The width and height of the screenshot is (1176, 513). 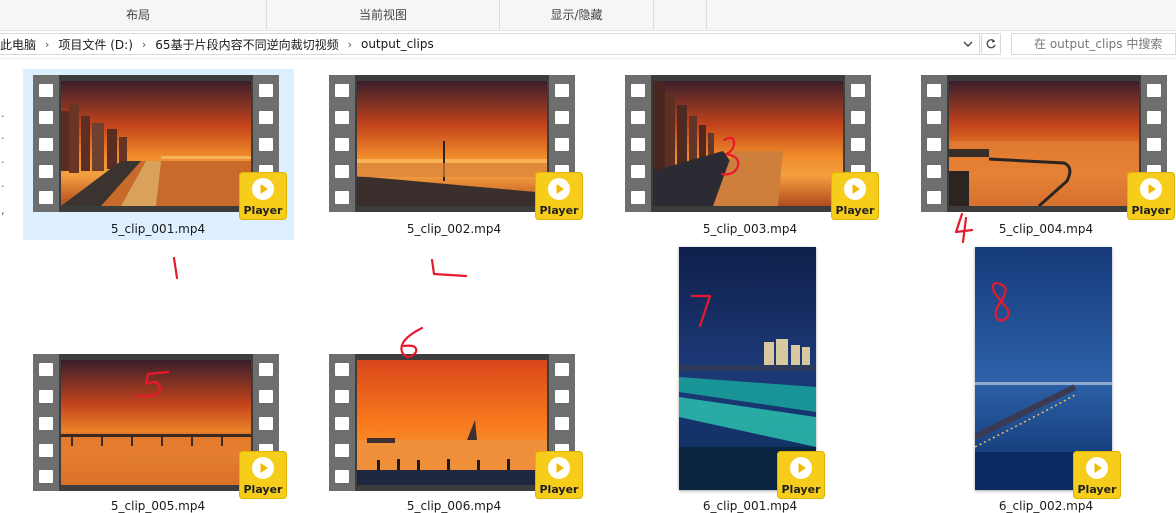 I want to click on search-input, so click(x=1093, y=44).